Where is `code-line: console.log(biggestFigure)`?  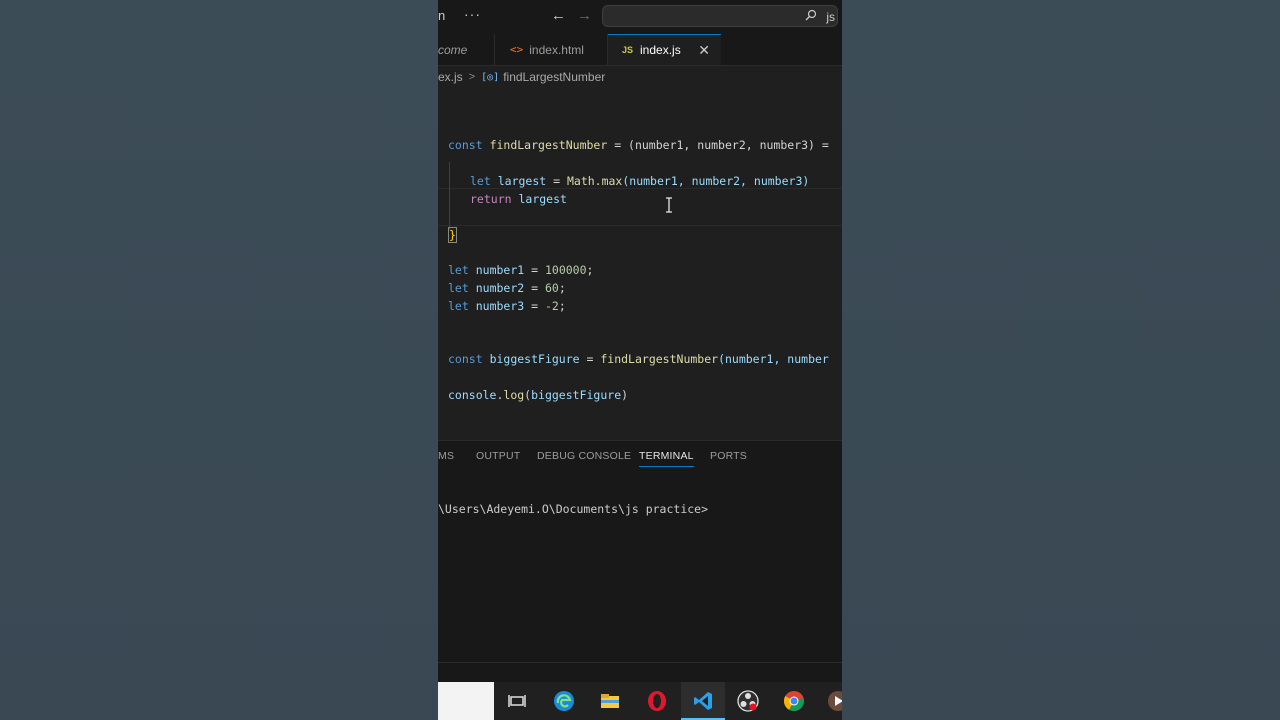 code-line: console.log(biggestFigure) is located at coordinates (538, 395).